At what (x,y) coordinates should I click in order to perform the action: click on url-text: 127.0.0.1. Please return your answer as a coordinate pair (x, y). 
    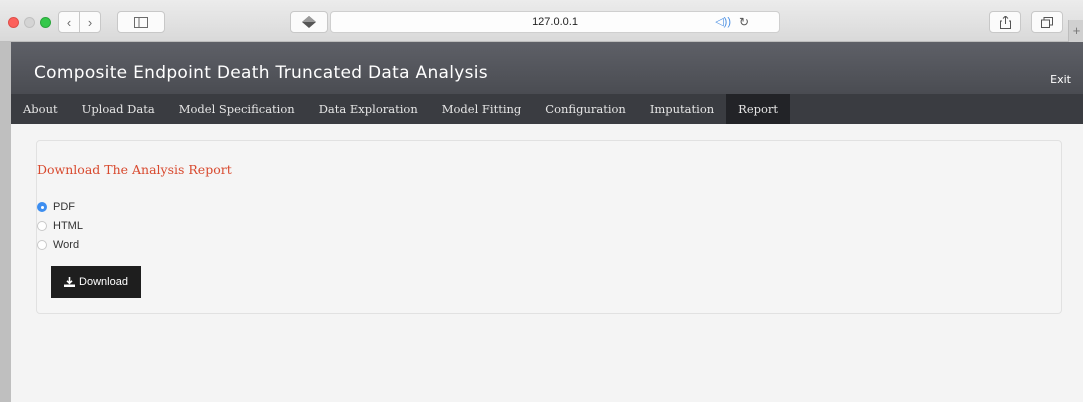
    Looking at the image, I should click on (555, 22).